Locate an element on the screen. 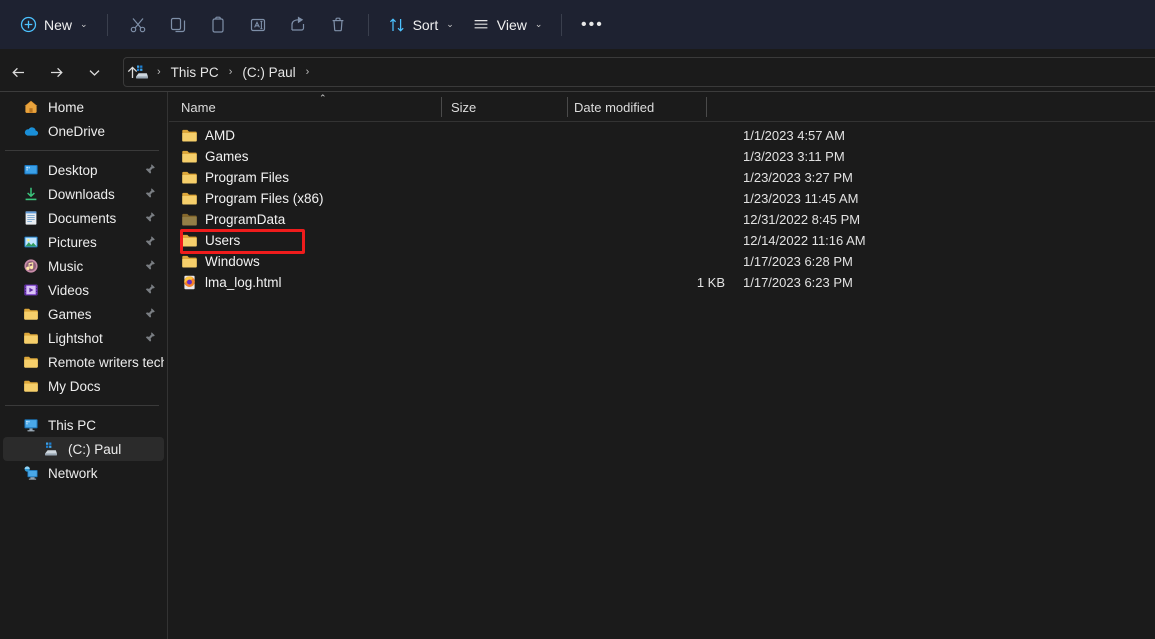 The image size is (1155, 639). view-button: View ⌄ is located at coordinates (507, 25).